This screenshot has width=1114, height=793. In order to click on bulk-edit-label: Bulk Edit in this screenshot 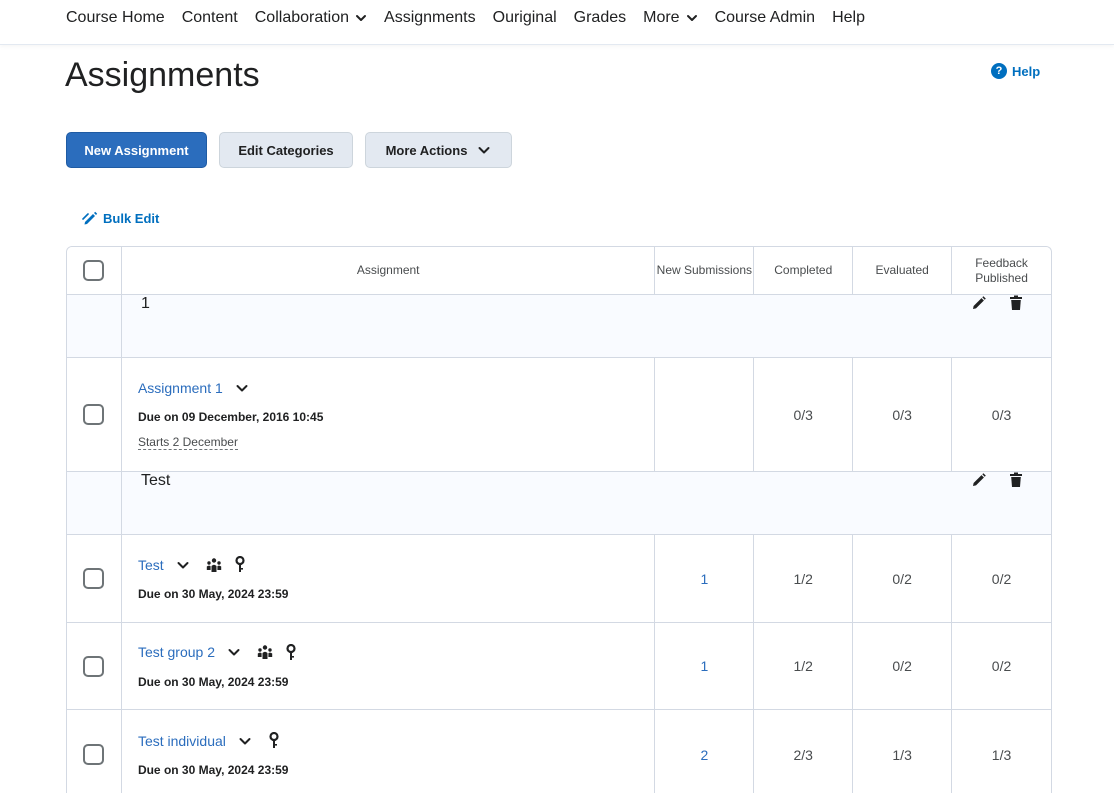, I will do `click(131, 218)`.